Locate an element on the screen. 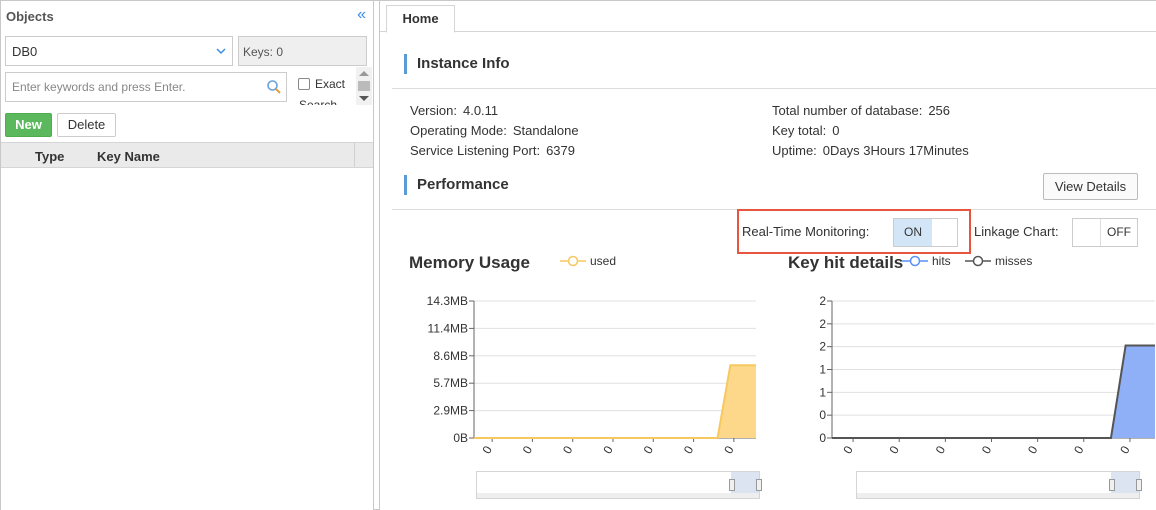 This screenshot has width=1156, height=510. scroll-thumb is located at coordinates (364, 86).